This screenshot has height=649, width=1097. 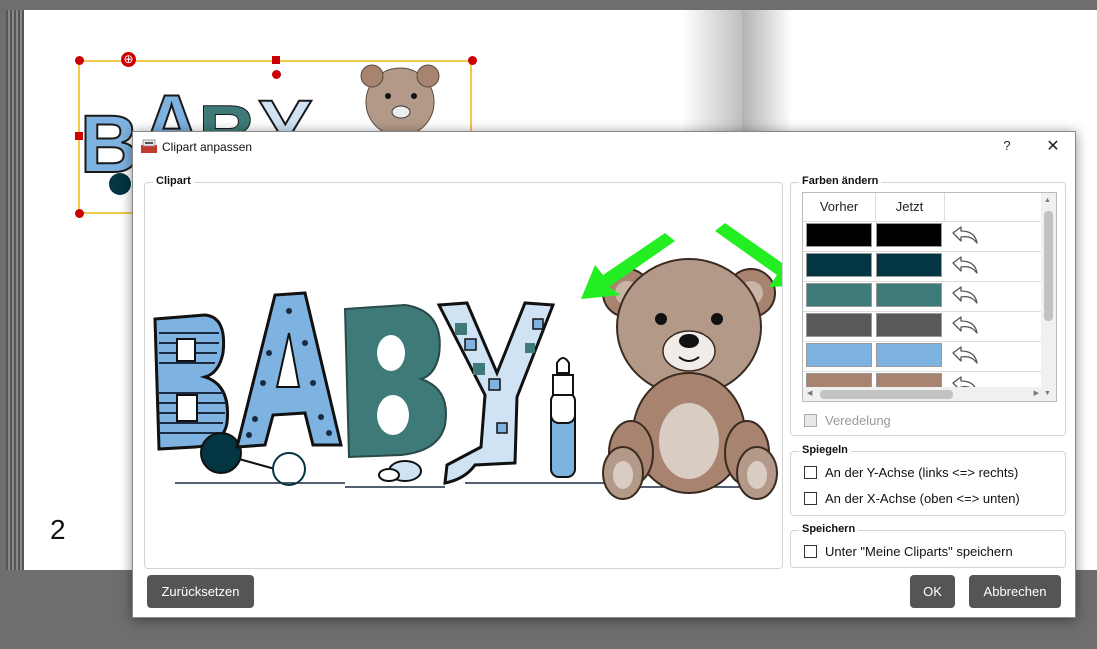 I want to click on resize-handle-top-mid-lower, so click(x=276, y=74).